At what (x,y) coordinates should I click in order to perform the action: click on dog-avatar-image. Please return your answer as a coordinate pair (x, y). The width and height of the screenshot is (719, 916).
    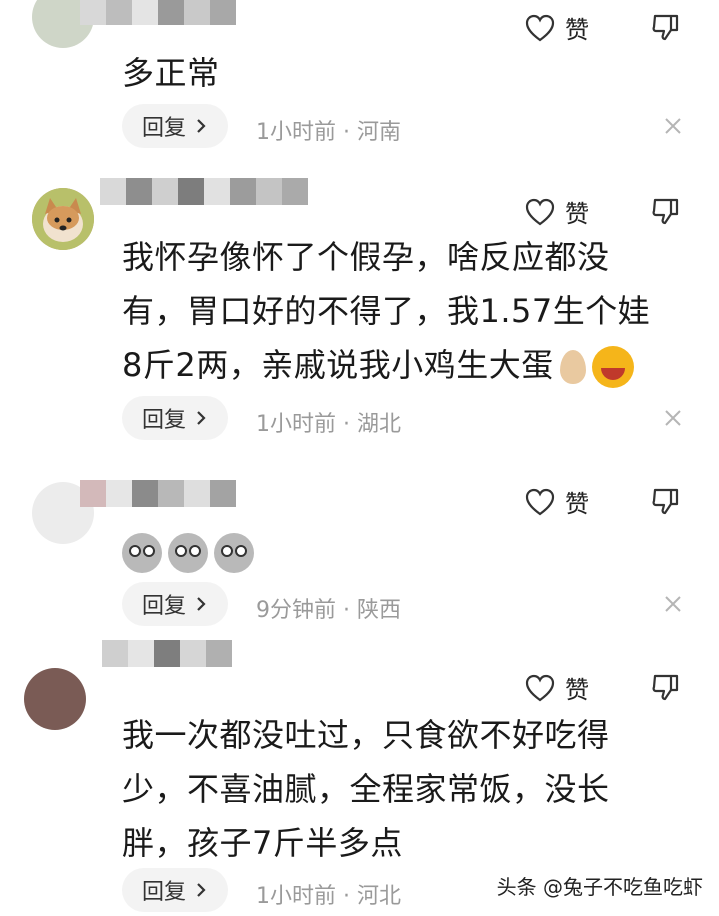
    Looking at the image, I should click on (63, 219).